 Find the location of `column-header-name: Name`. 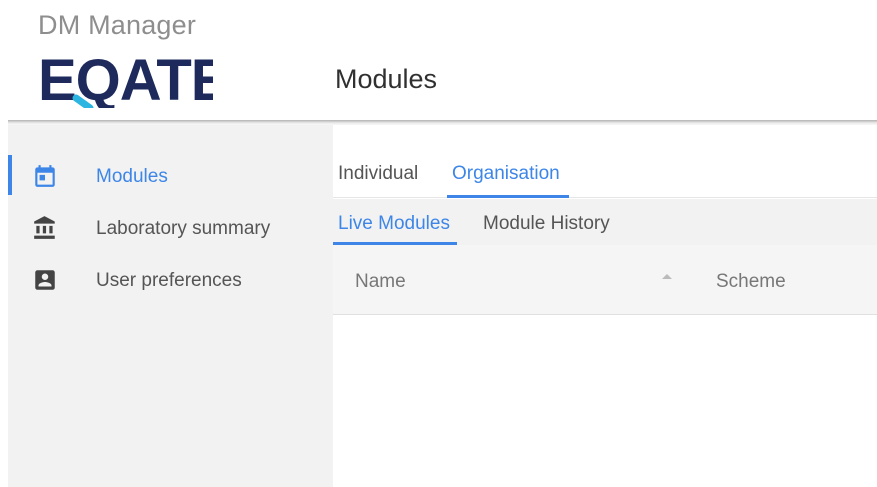

column-header-name: Name is located at coordinates (380, 282).